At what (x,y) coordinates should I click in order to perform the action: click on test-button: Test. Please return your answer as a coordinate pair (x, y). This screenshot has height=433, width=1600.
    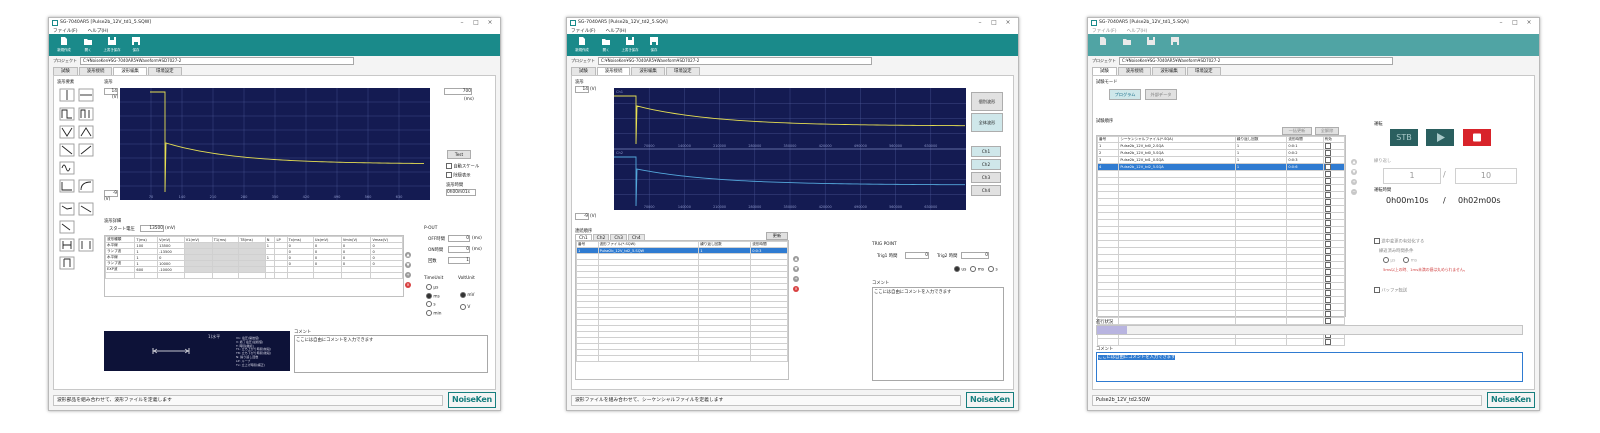
    Looking at the image, I should click on (459, 154).